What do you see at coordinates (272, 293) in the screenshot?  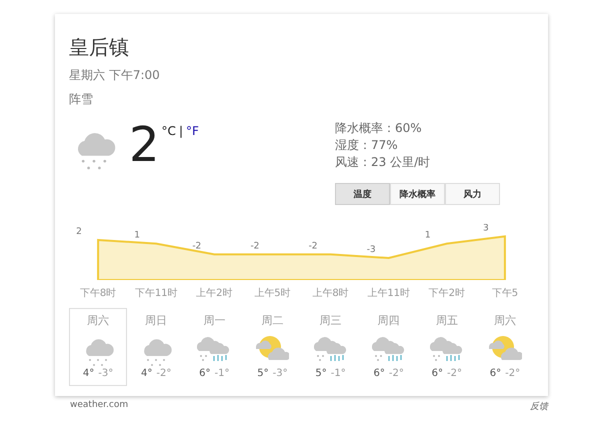 I see `time-label: 上午5时` at bounding box center [272, 293].